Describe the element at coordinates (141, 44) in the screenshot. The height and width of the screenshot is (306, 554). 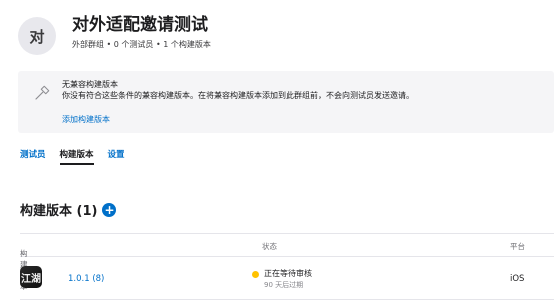
I see `group-subtitle: 外部群组 • 0 个测试员 • 1 个构建版本` at that location.